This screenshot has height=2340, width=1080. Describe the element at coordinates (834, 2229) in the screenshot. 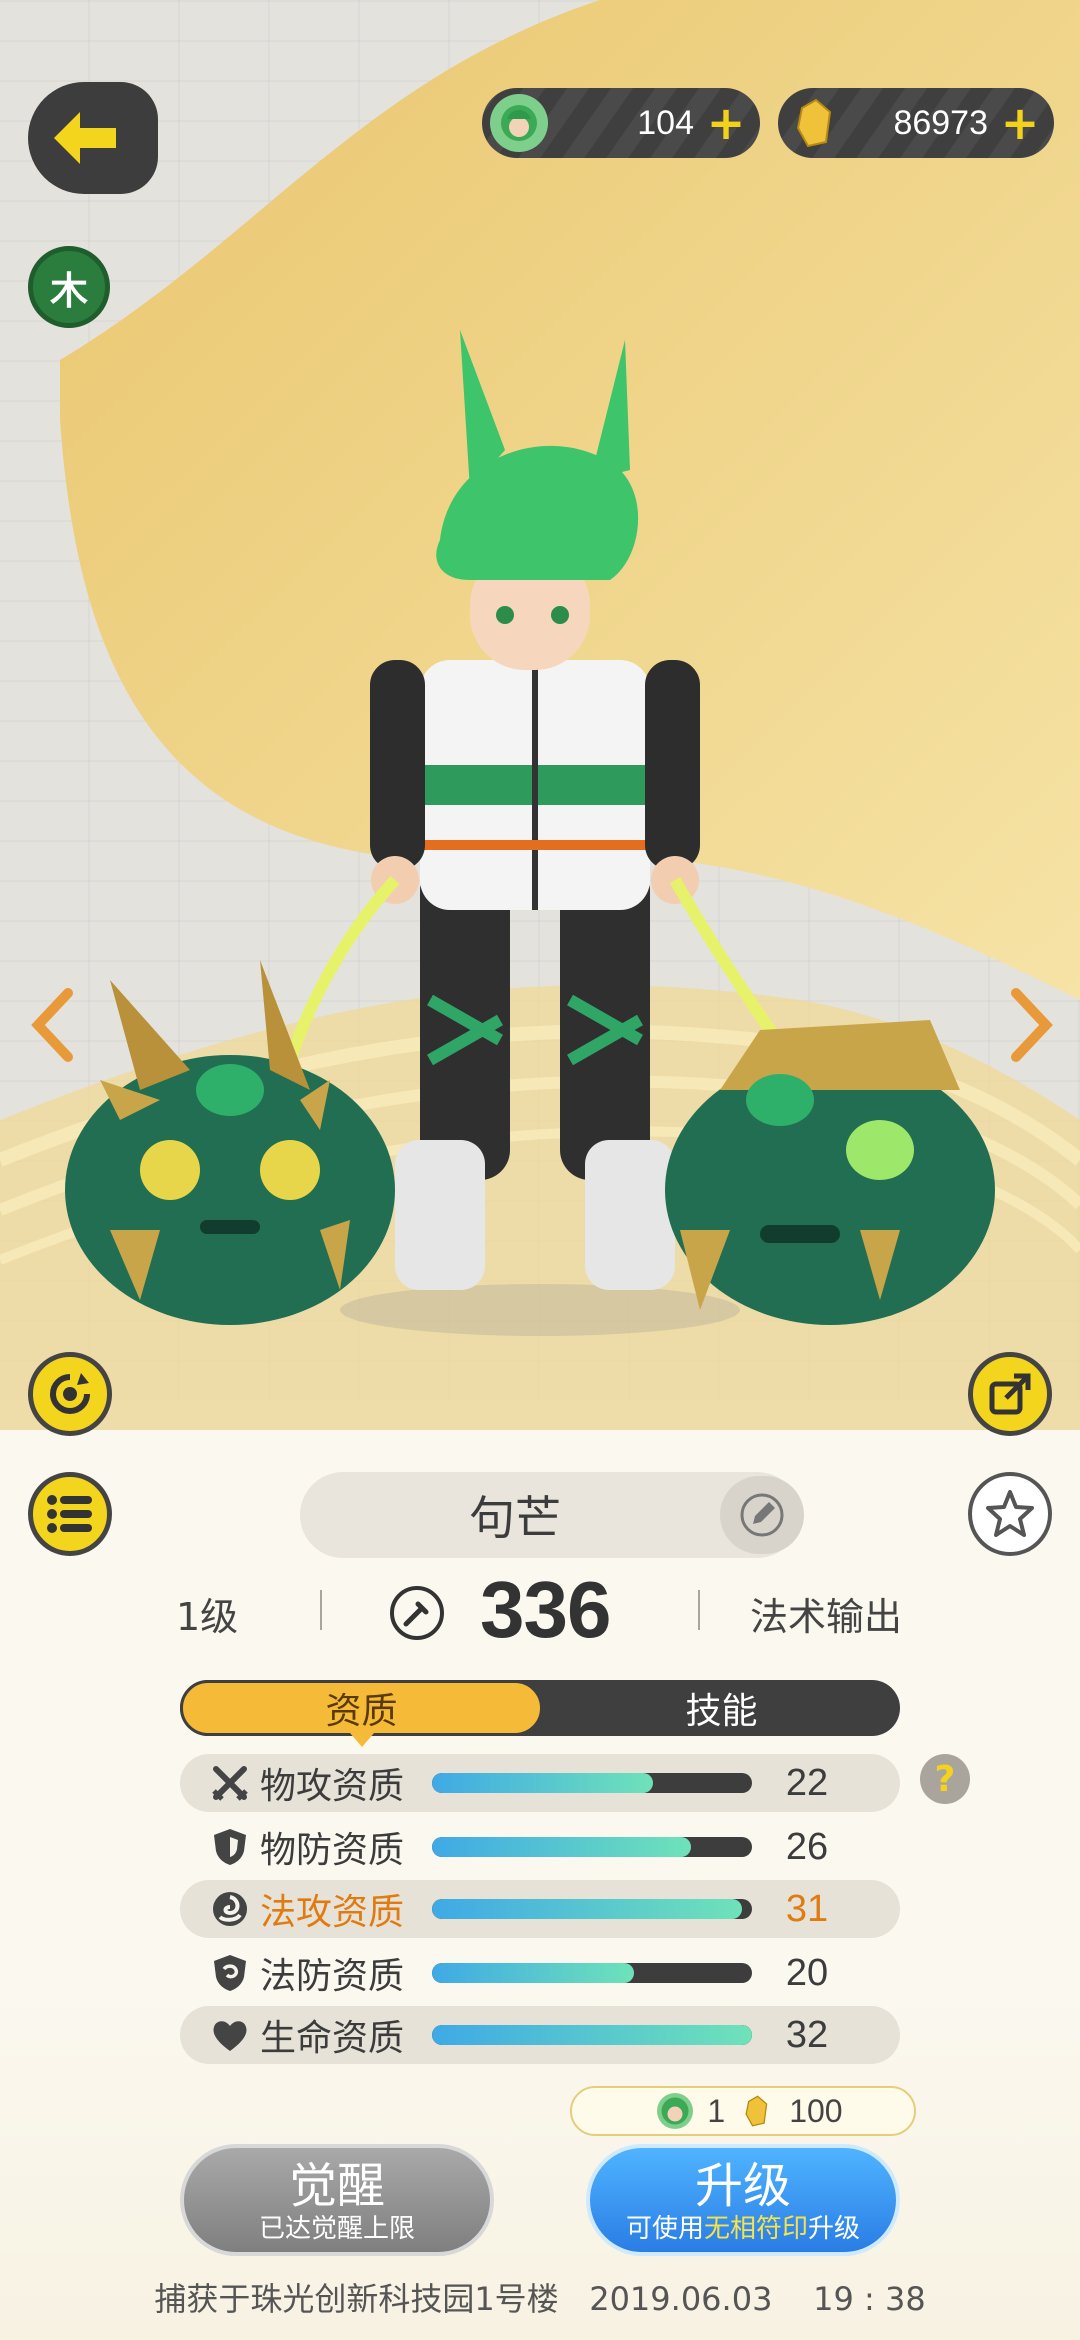

I see `upgrade-hint-suffix: 升级` at that location.